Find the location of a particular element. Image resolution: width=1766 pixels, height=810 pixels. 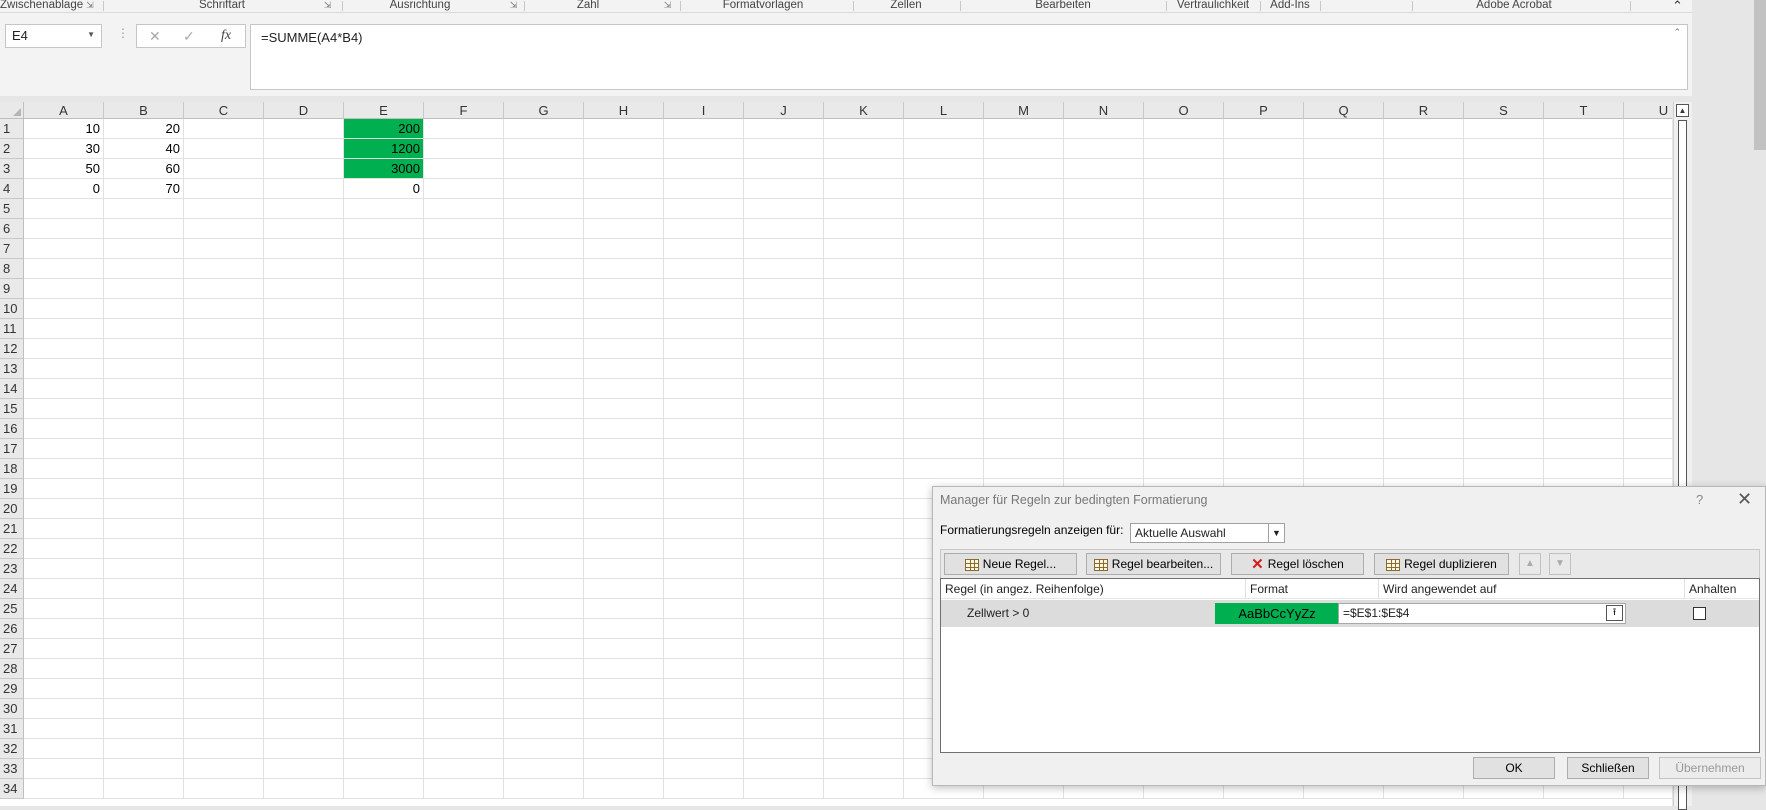

cell-c13 is located at coordinates (224, 369).